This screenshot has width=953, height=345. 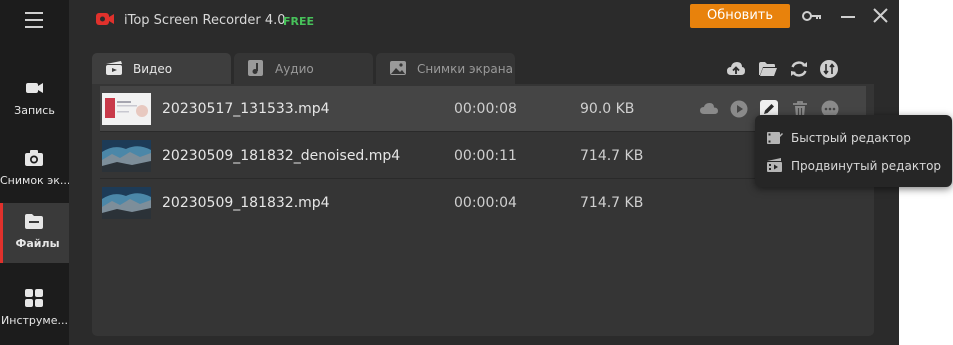 What do you see at coordinates (246, 109) in the screenshot?
I see `file-name: 20230517_131533.mp4` at bounding box center [246, 109].